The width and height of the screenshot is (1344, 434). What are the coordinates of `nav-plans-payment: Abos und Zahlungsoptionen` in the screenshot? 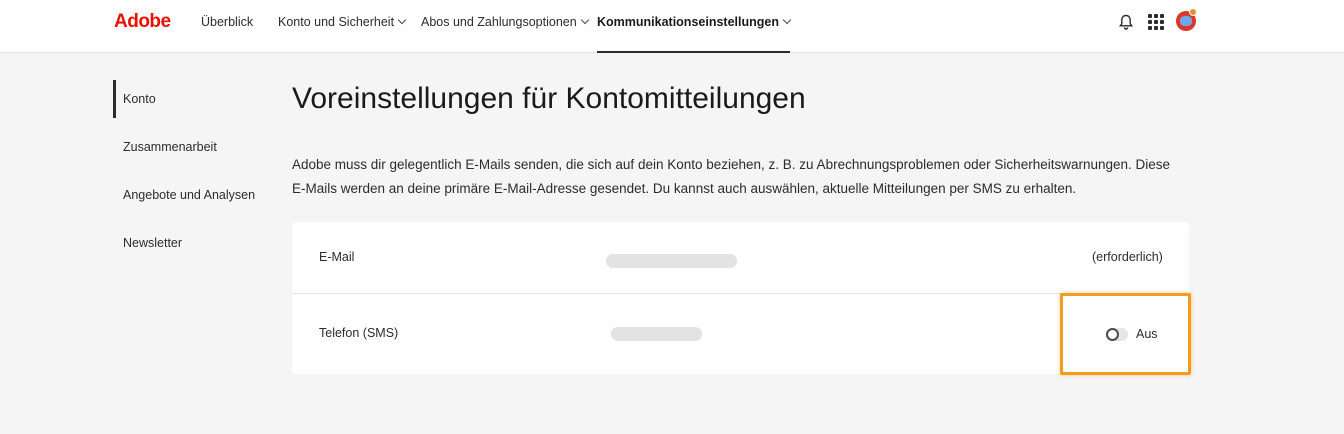 It's located at (505, 34).